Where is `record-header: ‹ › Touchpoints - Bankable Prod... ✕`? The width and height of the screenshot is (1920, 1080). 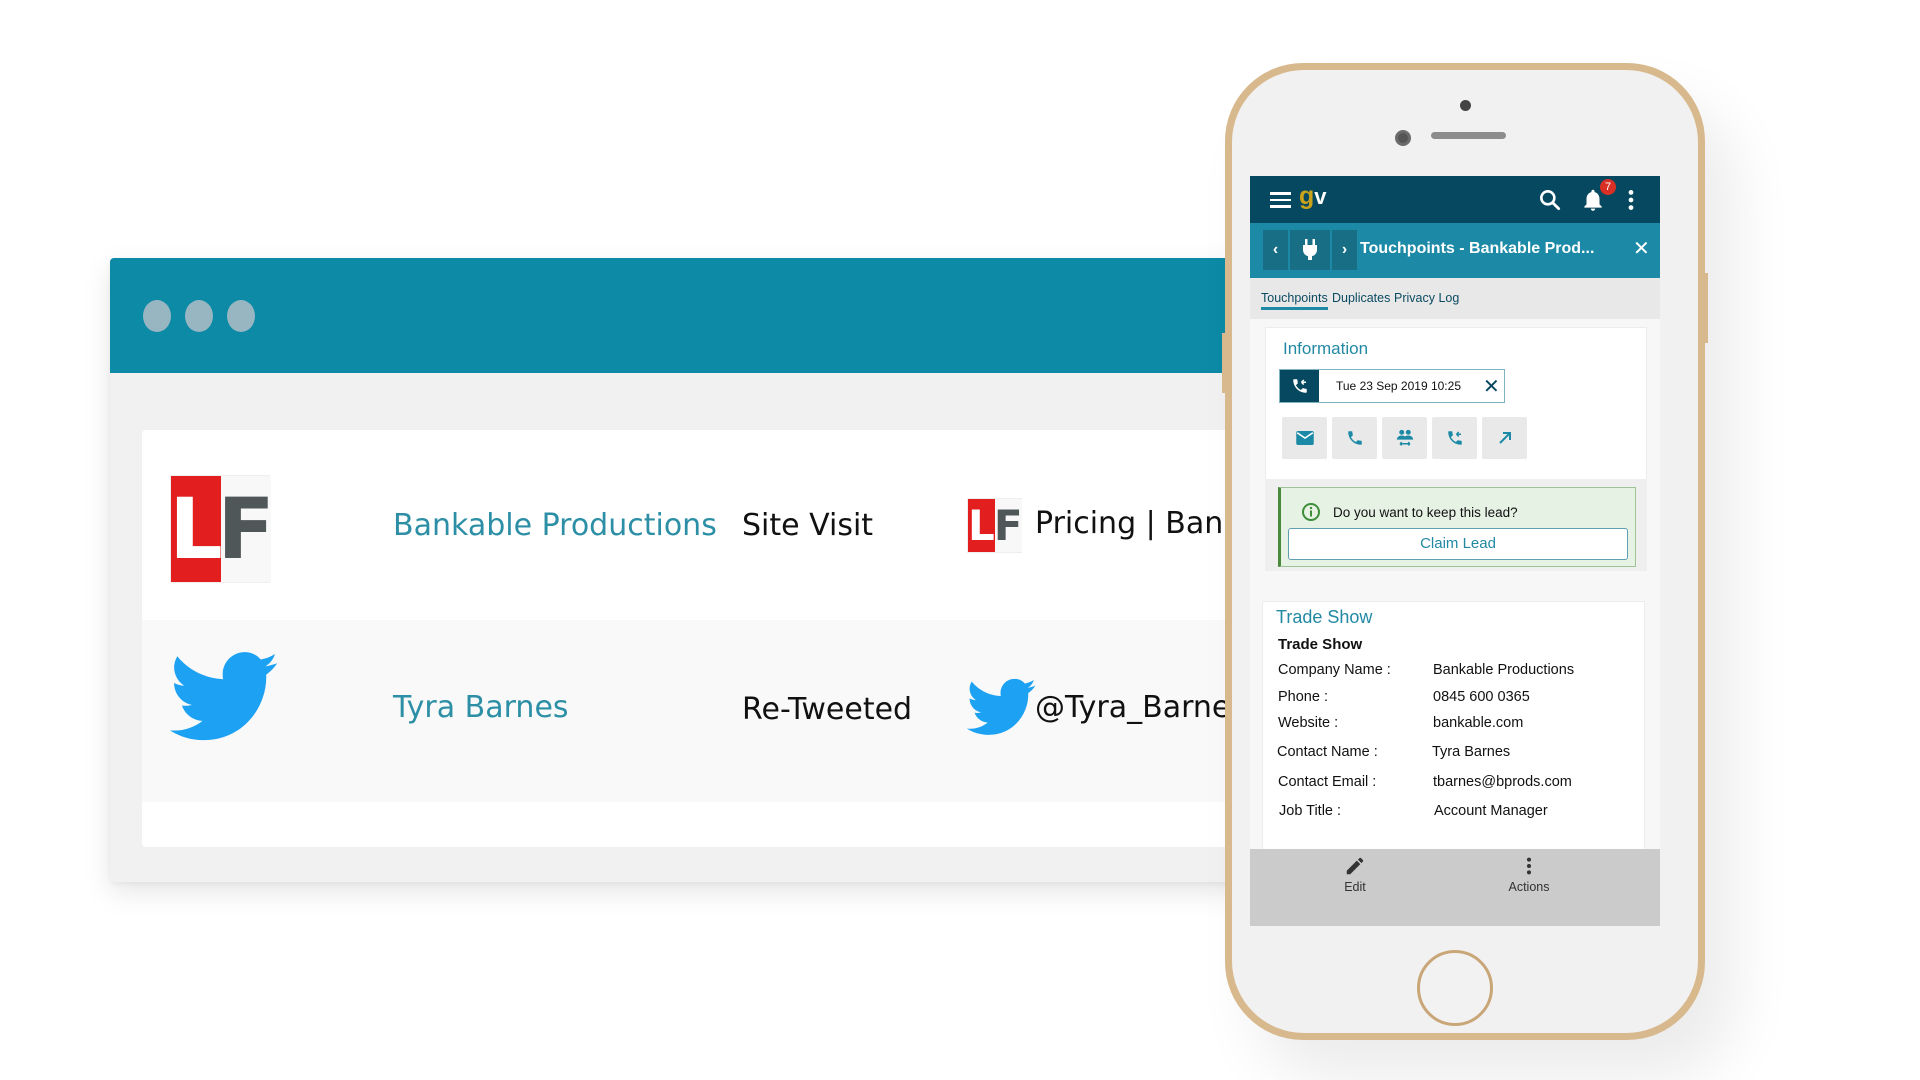
record-header: ‹ › Touchpoints - Bankable Prod... ✕ is located at coordinates (1455, 250).